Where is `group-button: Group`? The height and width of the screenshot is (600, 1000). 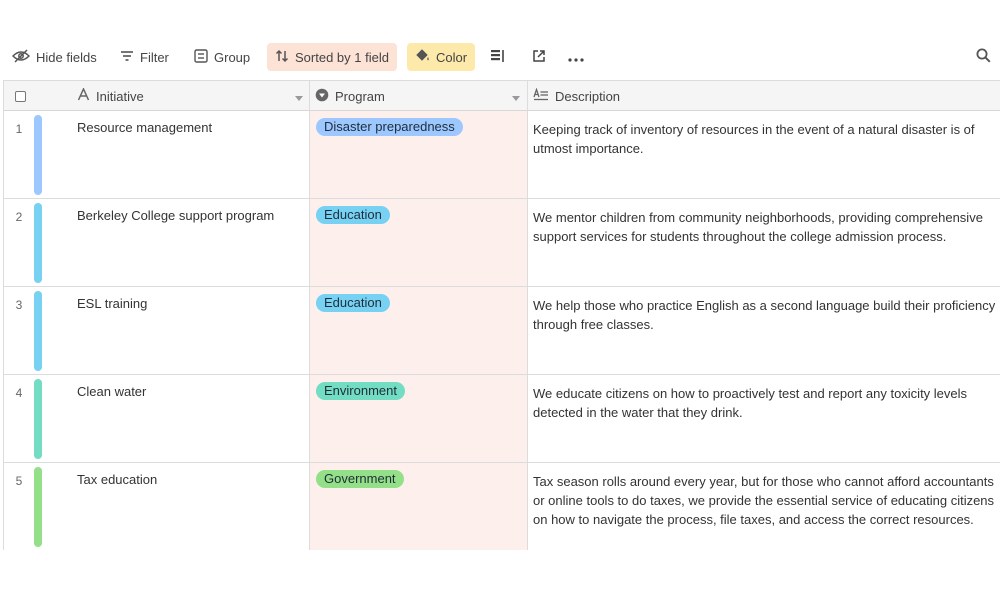
group-button: Group is located at coordinates (222, 57).